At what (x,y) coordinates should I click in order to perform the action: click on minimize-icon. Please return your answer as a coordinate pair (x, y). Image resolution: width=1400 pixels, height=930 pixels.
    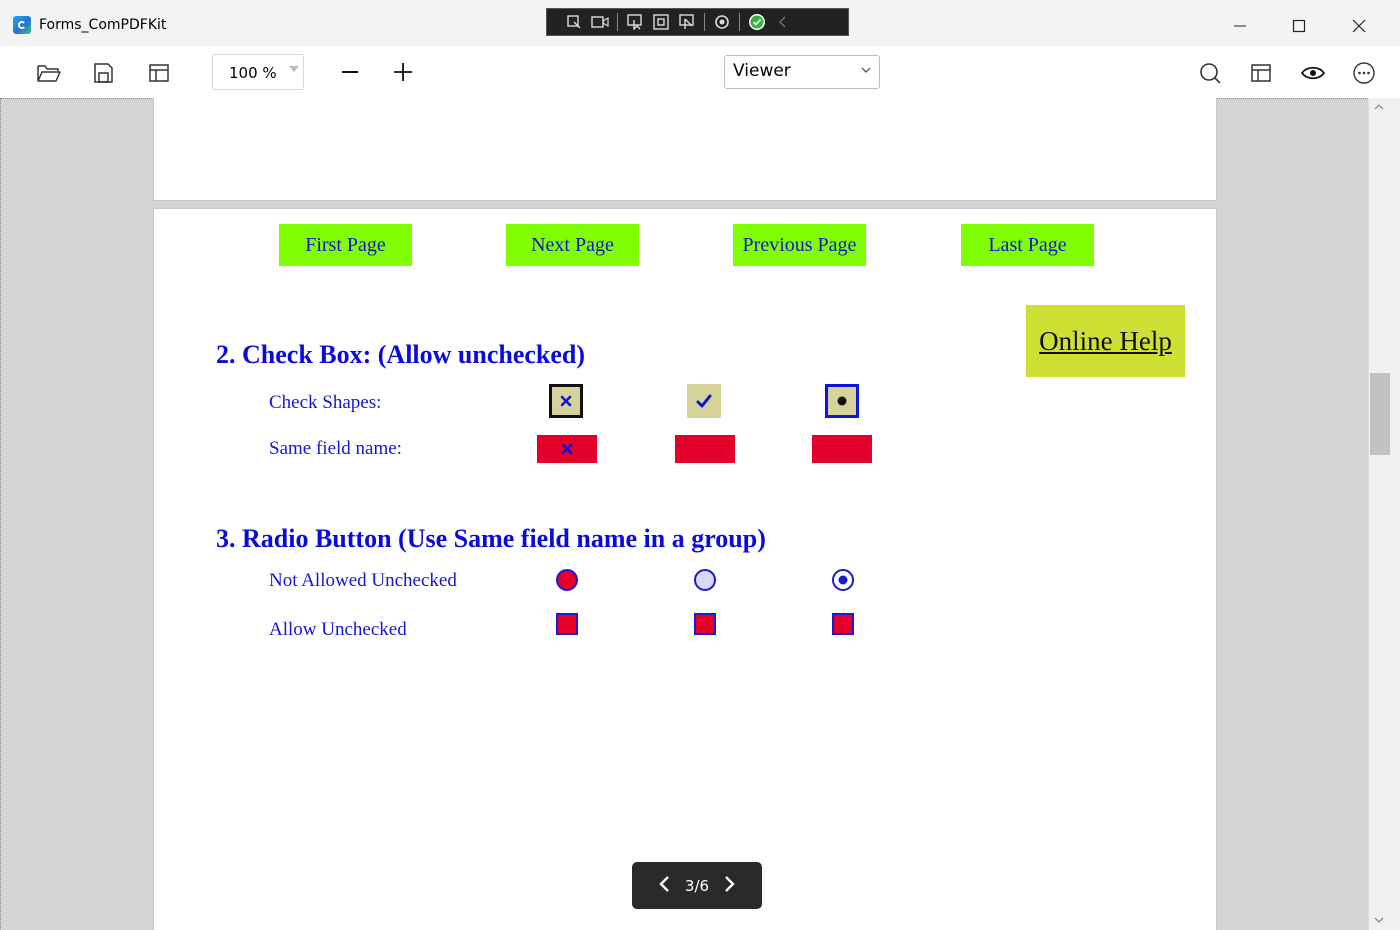
    Looking at the image, I should click on (1240, 26).